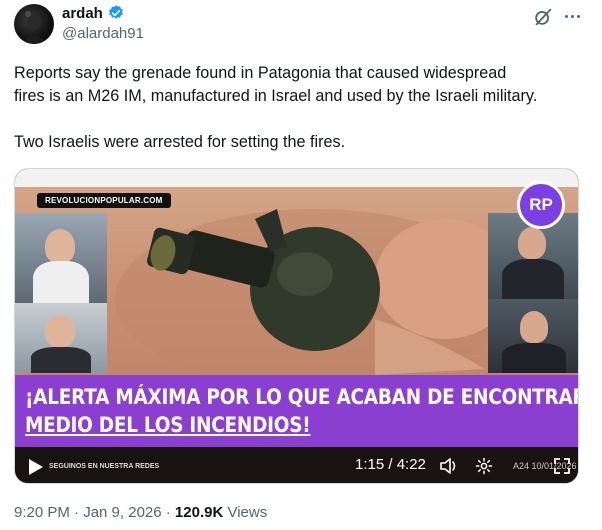 The image size is (602, 530). I want to click on avatar-image, so click(34, 27).